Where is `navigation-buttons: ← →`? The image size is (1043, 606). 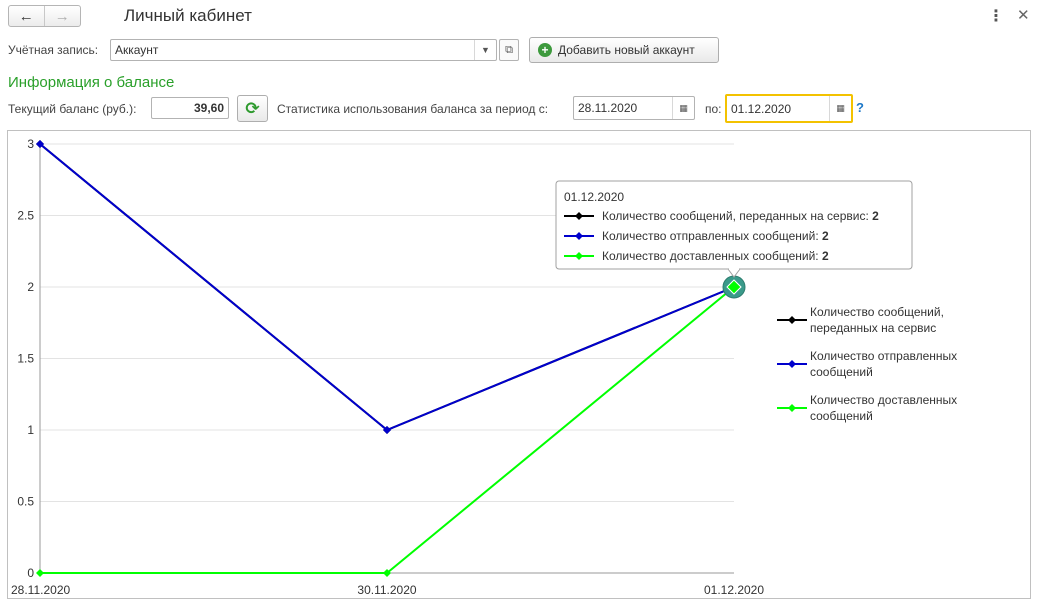
navigation-buttons: ← → is located at coordinates (44, 16).